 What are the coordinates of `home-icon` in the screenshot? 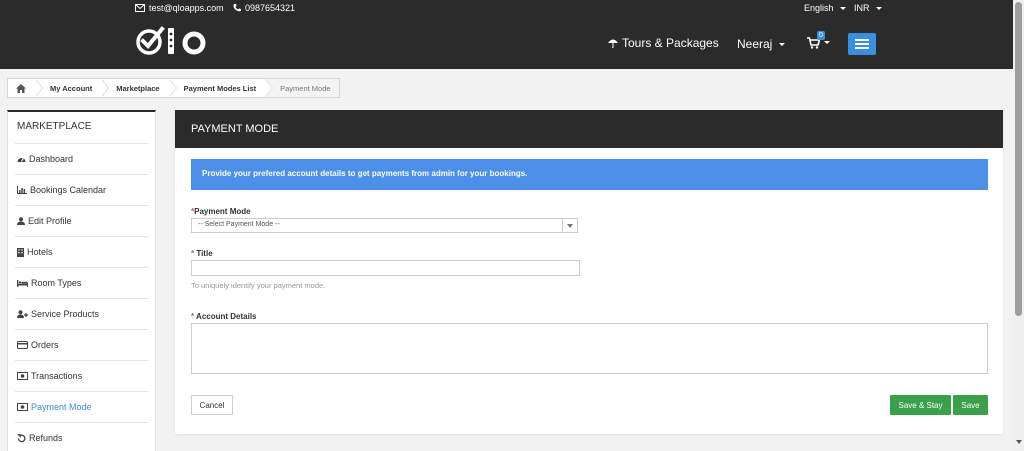 It's located at (21, 88).